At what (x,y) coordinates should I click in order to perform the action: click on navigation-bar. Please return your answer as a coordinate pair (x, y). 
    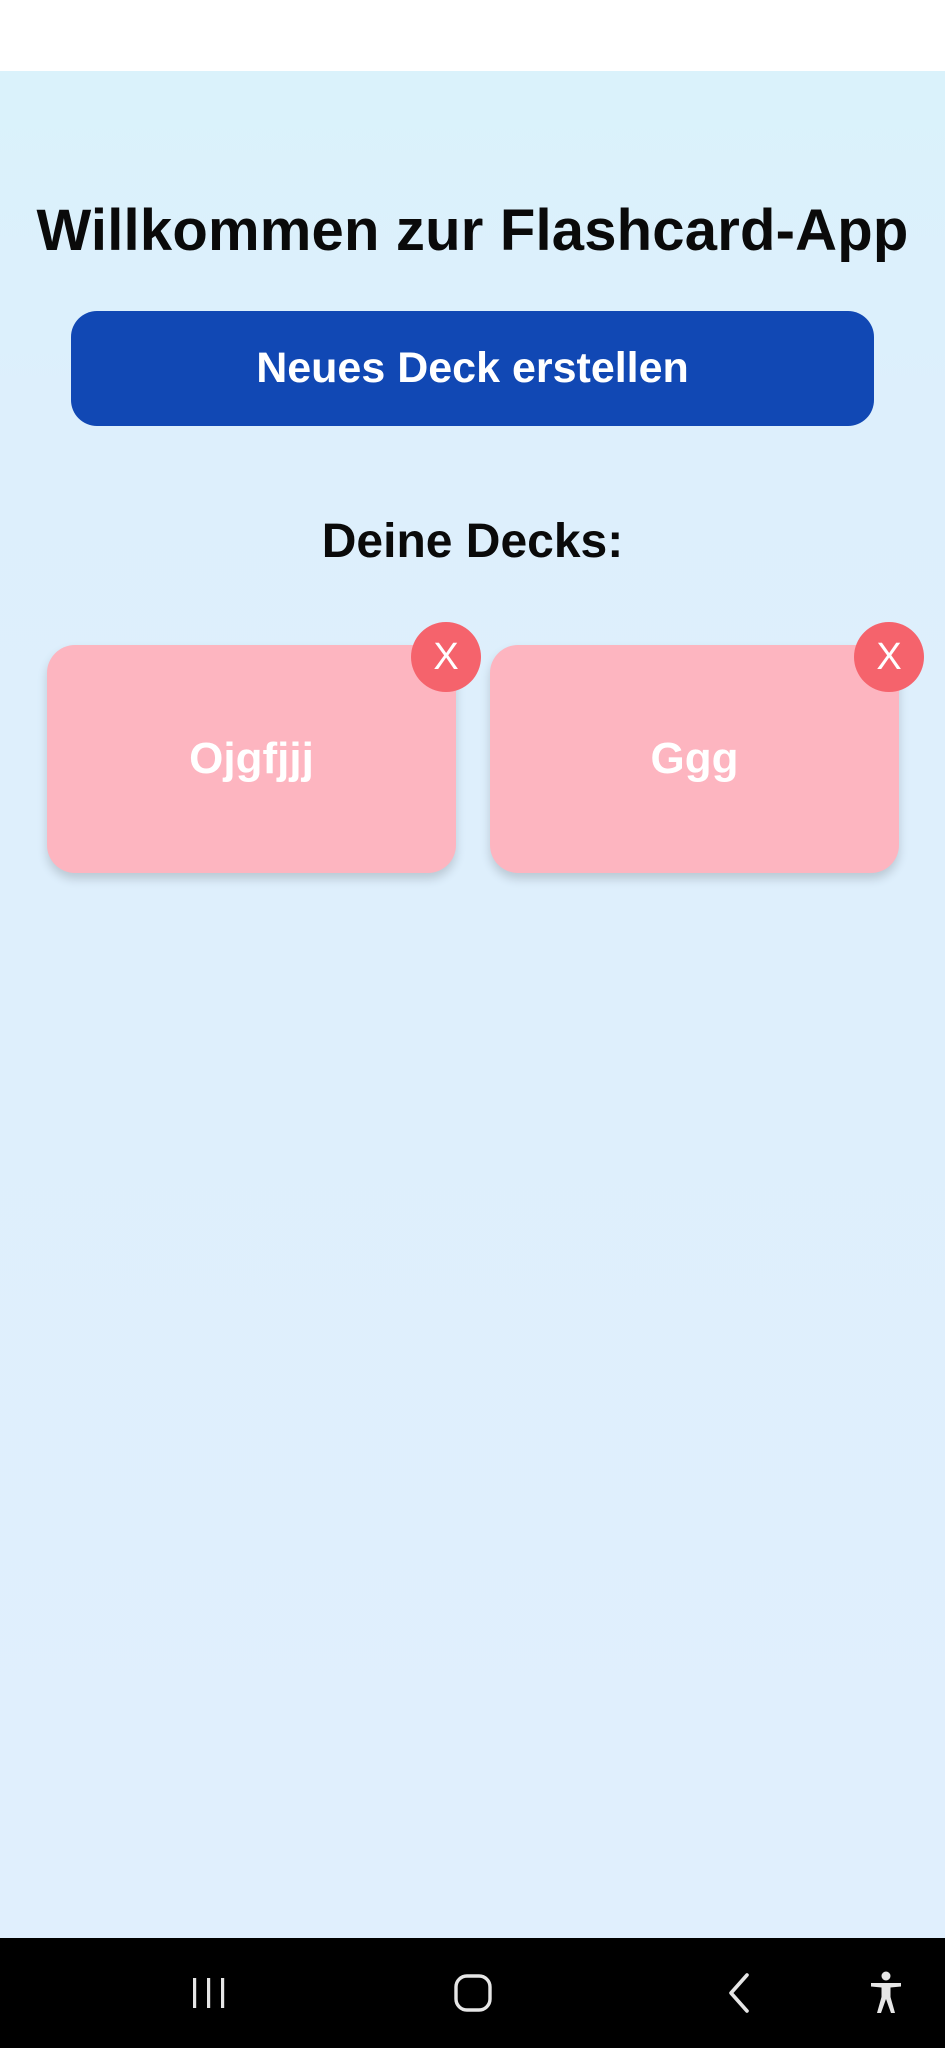
    Looking at the image, I should click on (472, 1993).